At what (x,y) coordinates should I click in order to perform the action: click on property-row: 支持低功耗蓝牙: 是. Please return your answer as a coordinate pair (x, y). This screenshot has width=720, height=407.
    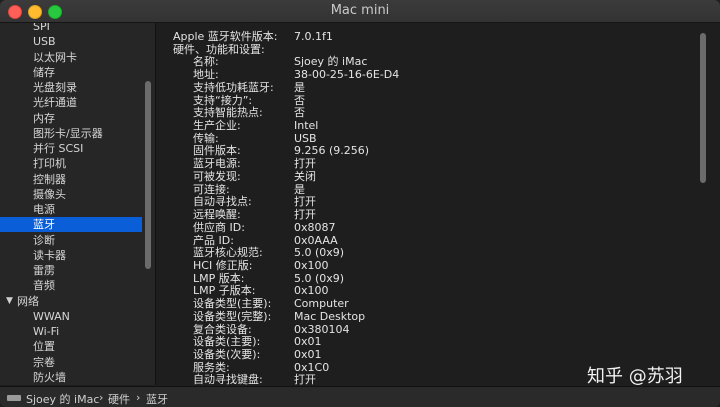
    Looking at the image, I should click on (423, 87).